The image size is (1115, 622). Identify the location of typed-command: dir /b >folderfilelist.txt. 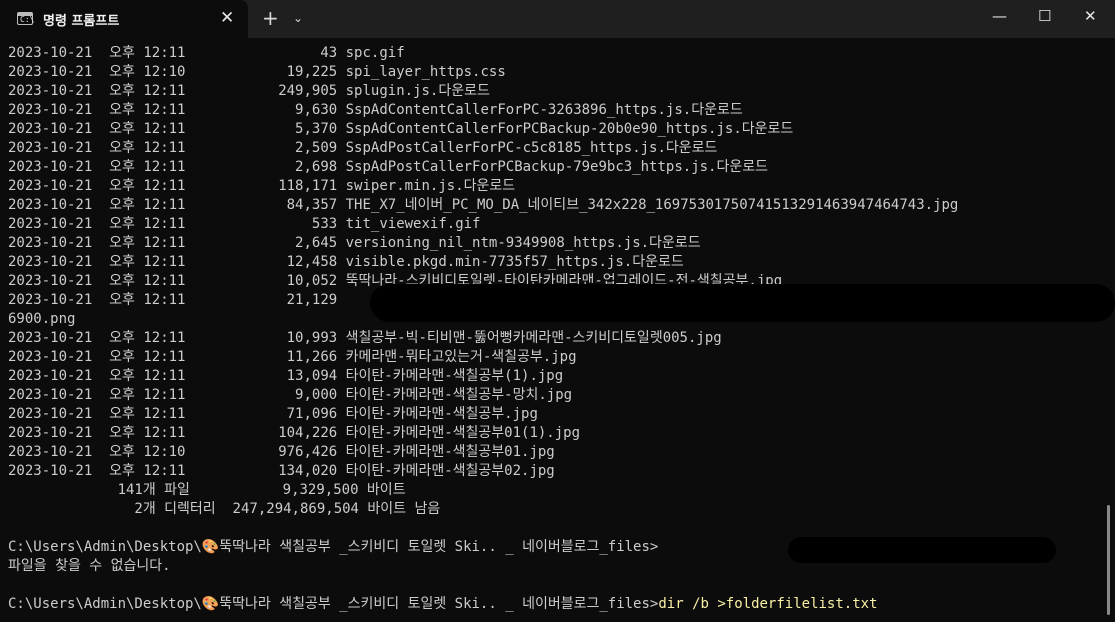
(768, 604).